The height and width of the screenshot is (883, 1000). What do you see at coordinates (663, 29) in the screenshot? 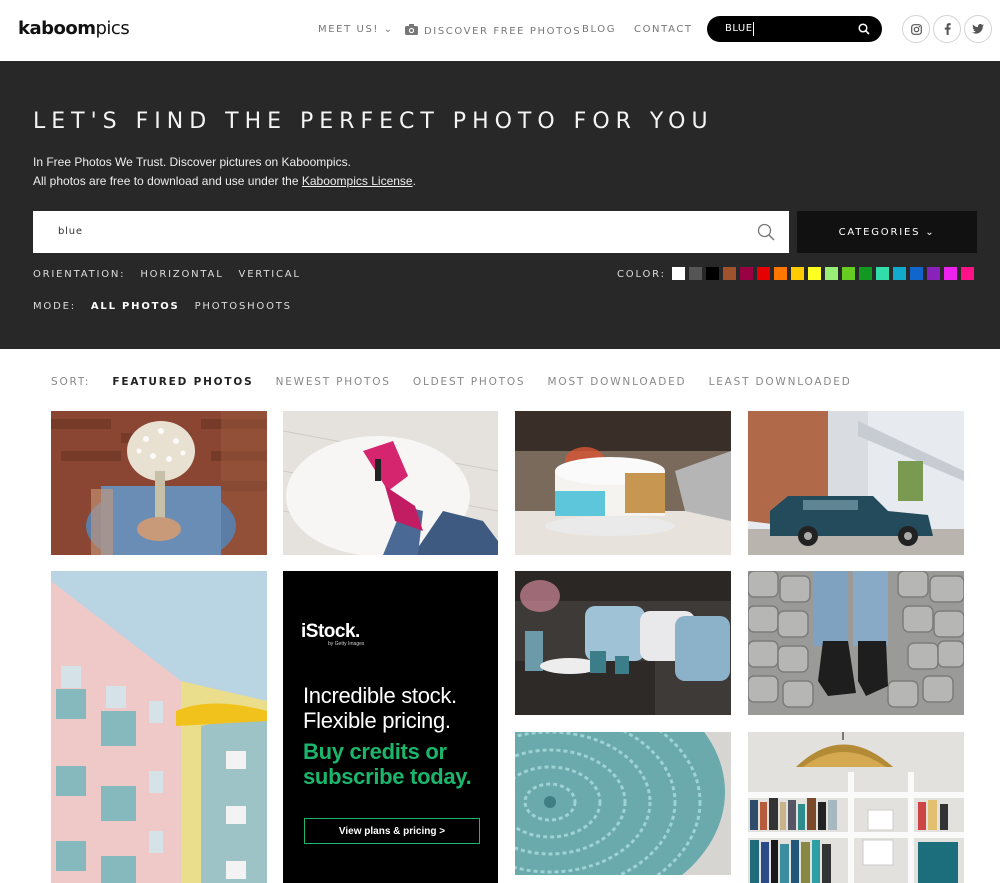
I see `nav-contact: CONTACT` at bounding box center [663, 29].